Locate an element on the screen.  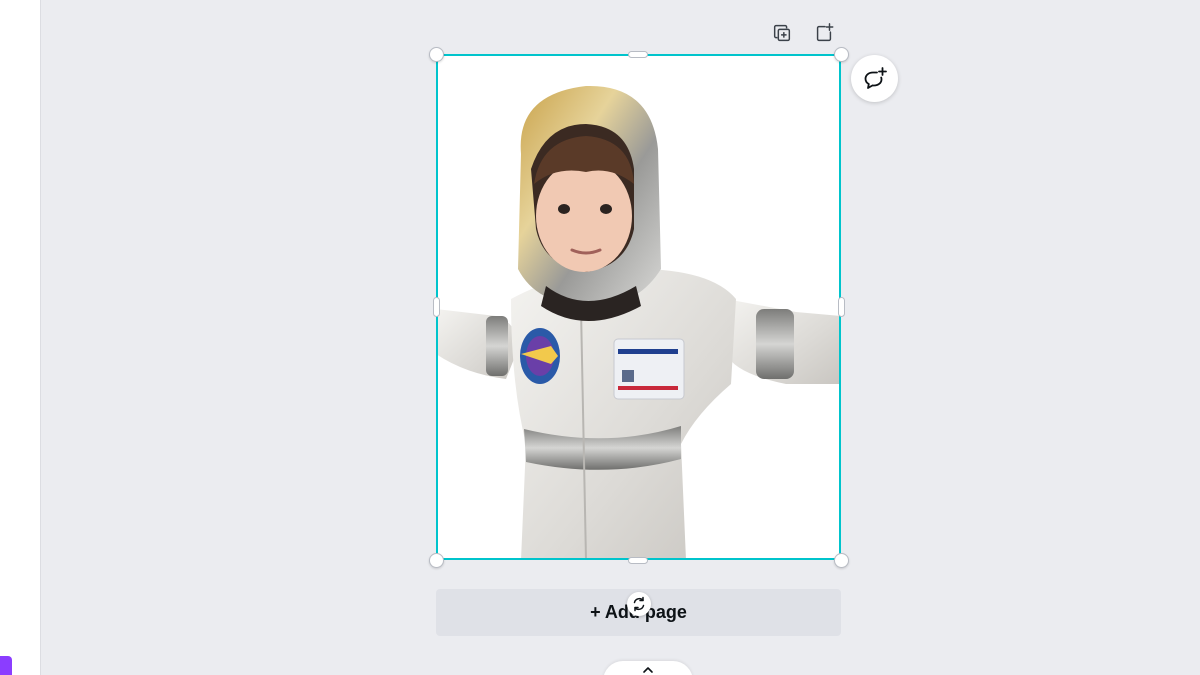
chevron-up-icon is located at coordinates (648, 670).